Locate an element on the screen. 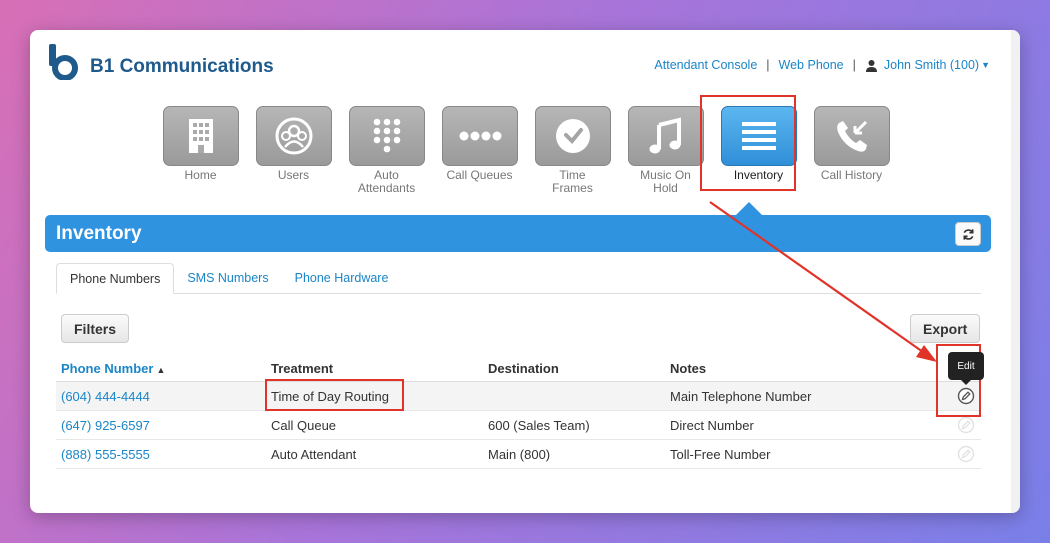 This screenshot has height=543, width=1050. toolbar-call-queues: Call Queues is located at coordinates (479, 150).